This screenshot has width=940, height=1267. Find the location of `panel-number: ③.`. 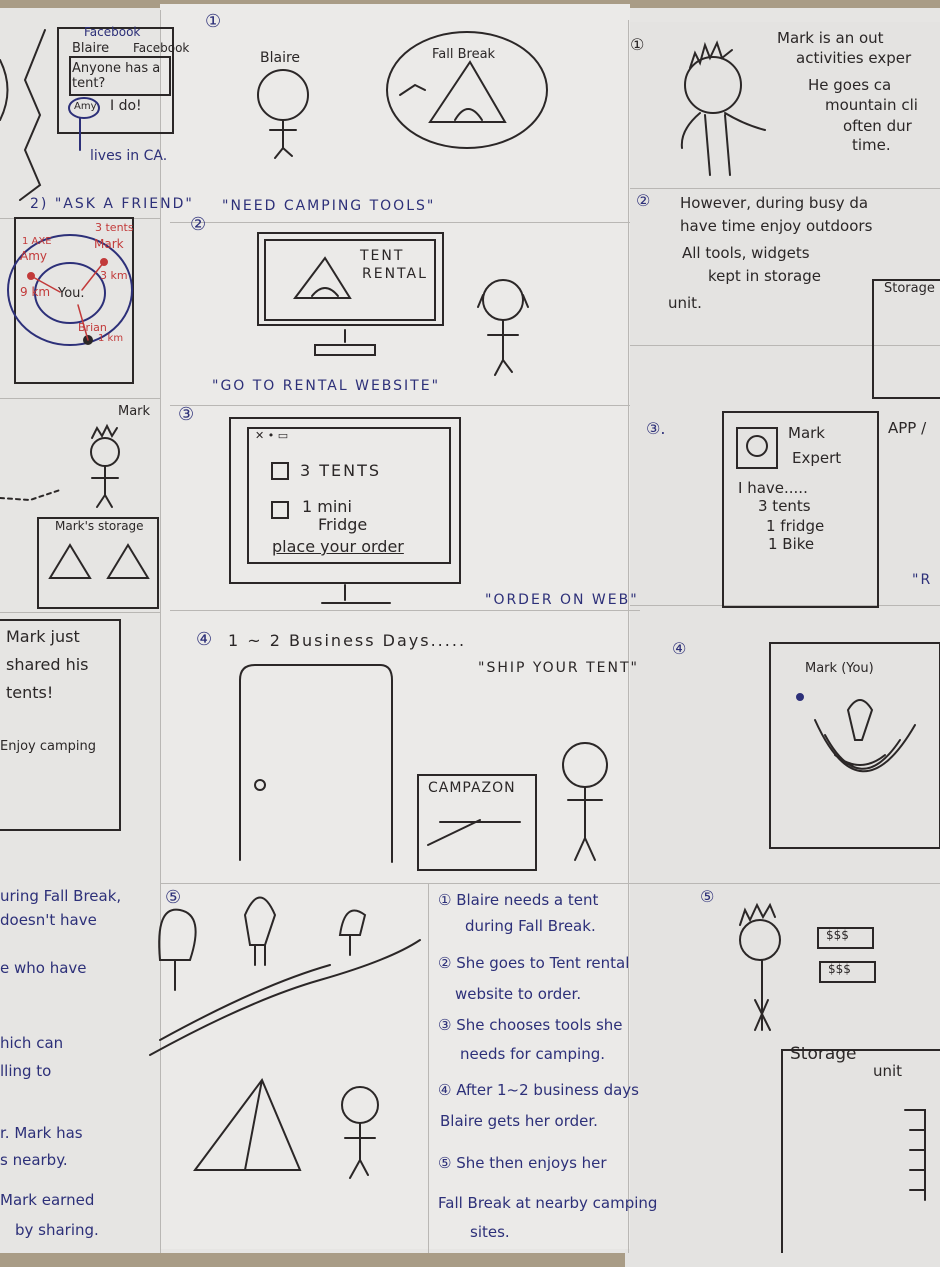

panel-number: ③. is located at coordinates (656, 428).